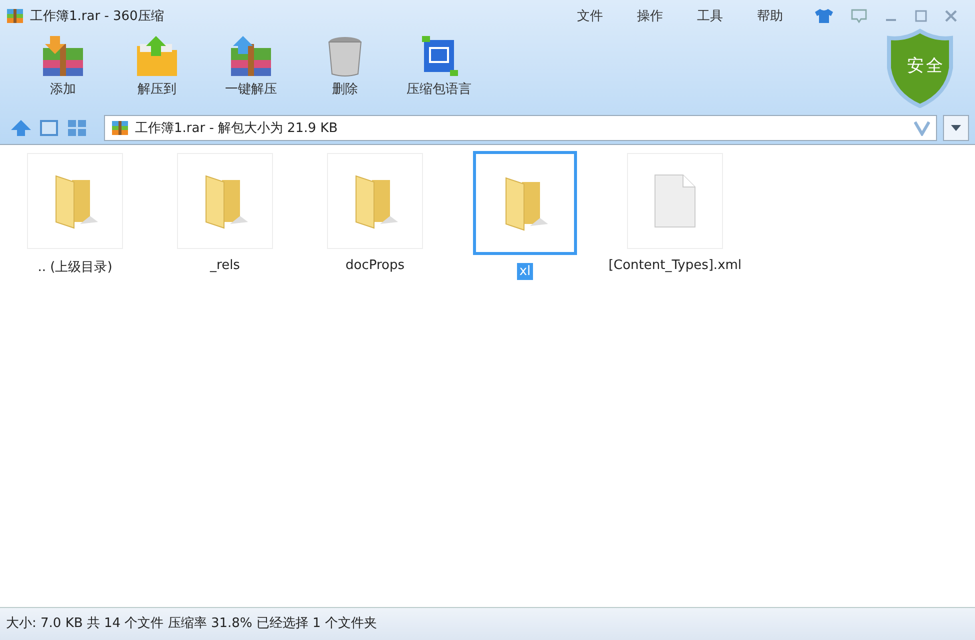 The image size is (975, 640). I want to click on toolbar-button: 添加, so click(63, 66).